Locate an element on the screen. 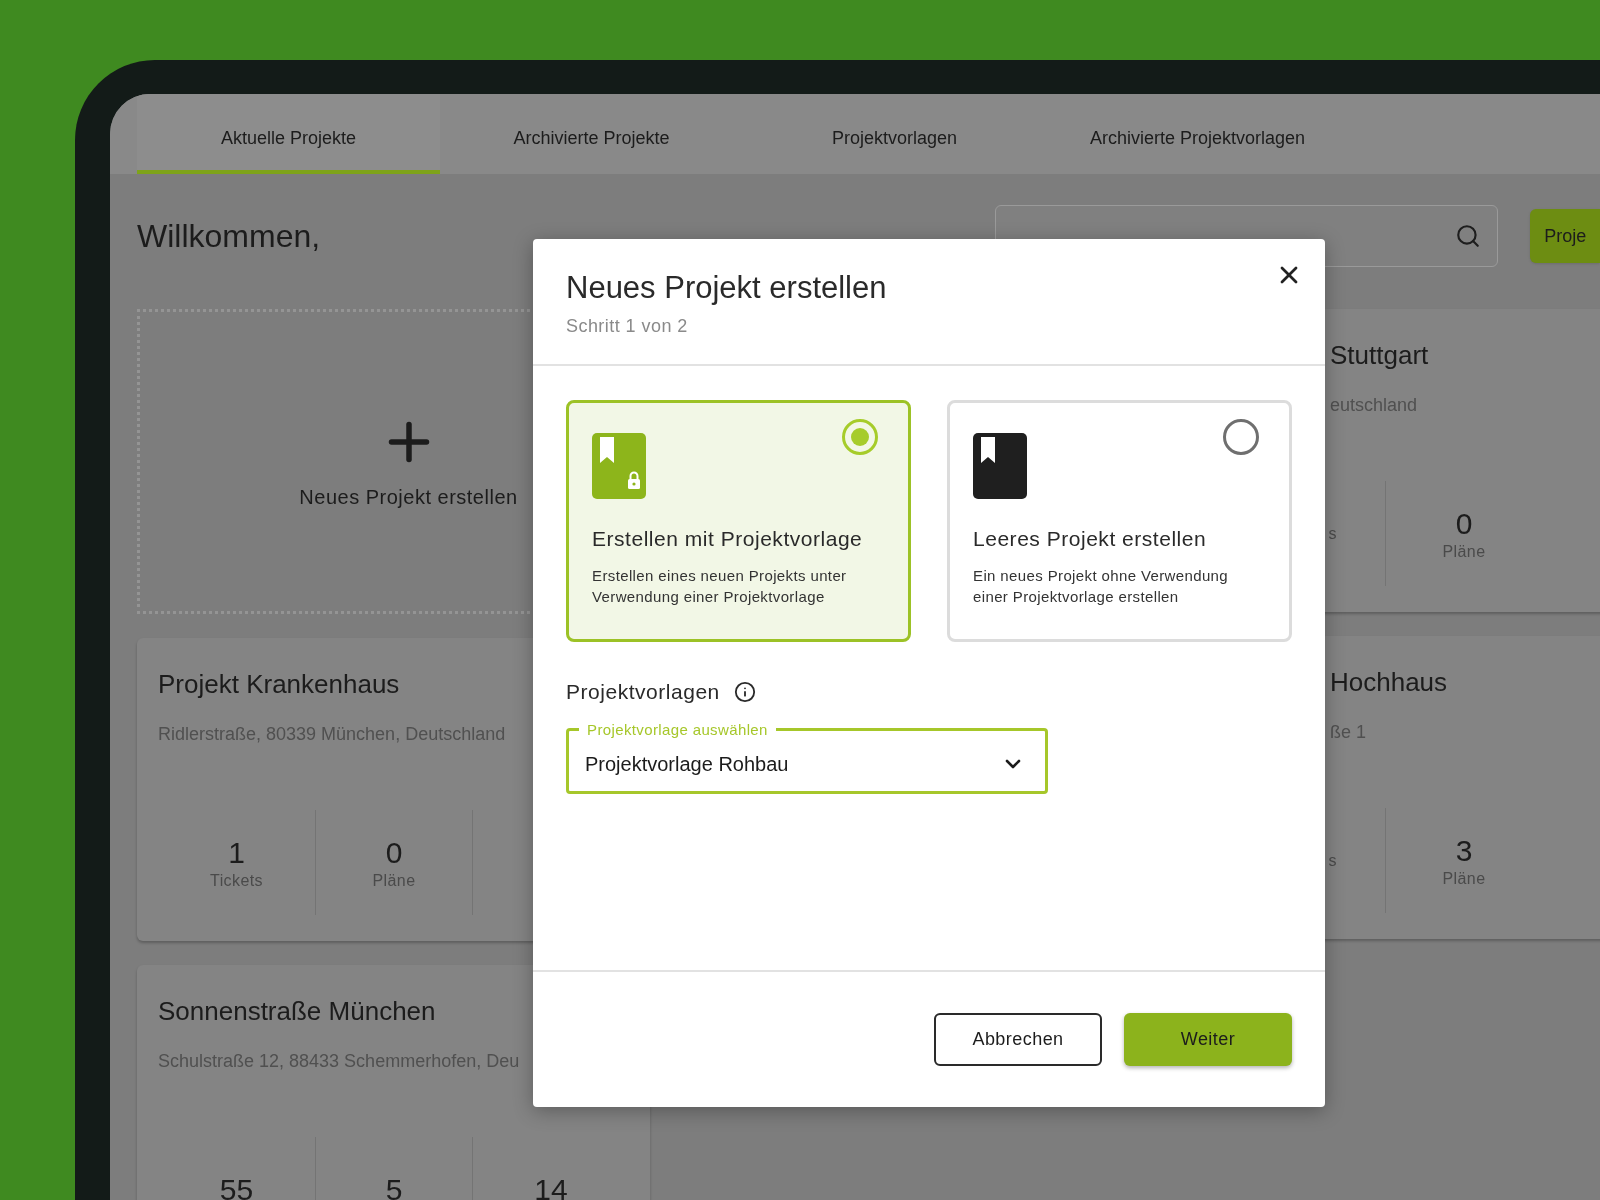 The width and height of the screenshot is (1600, 1200). tab: Aktuelle Projekte is located at coordinates (288, 134).